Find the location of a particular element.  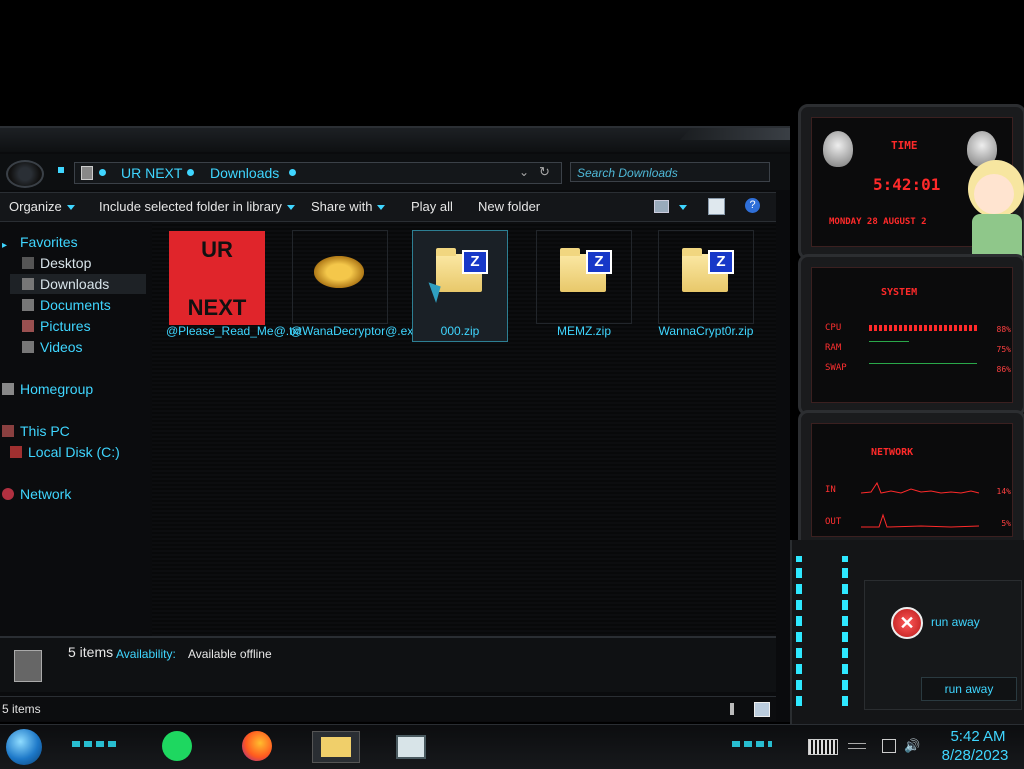

net-in-label: IN is located at coordinates (830, 490).